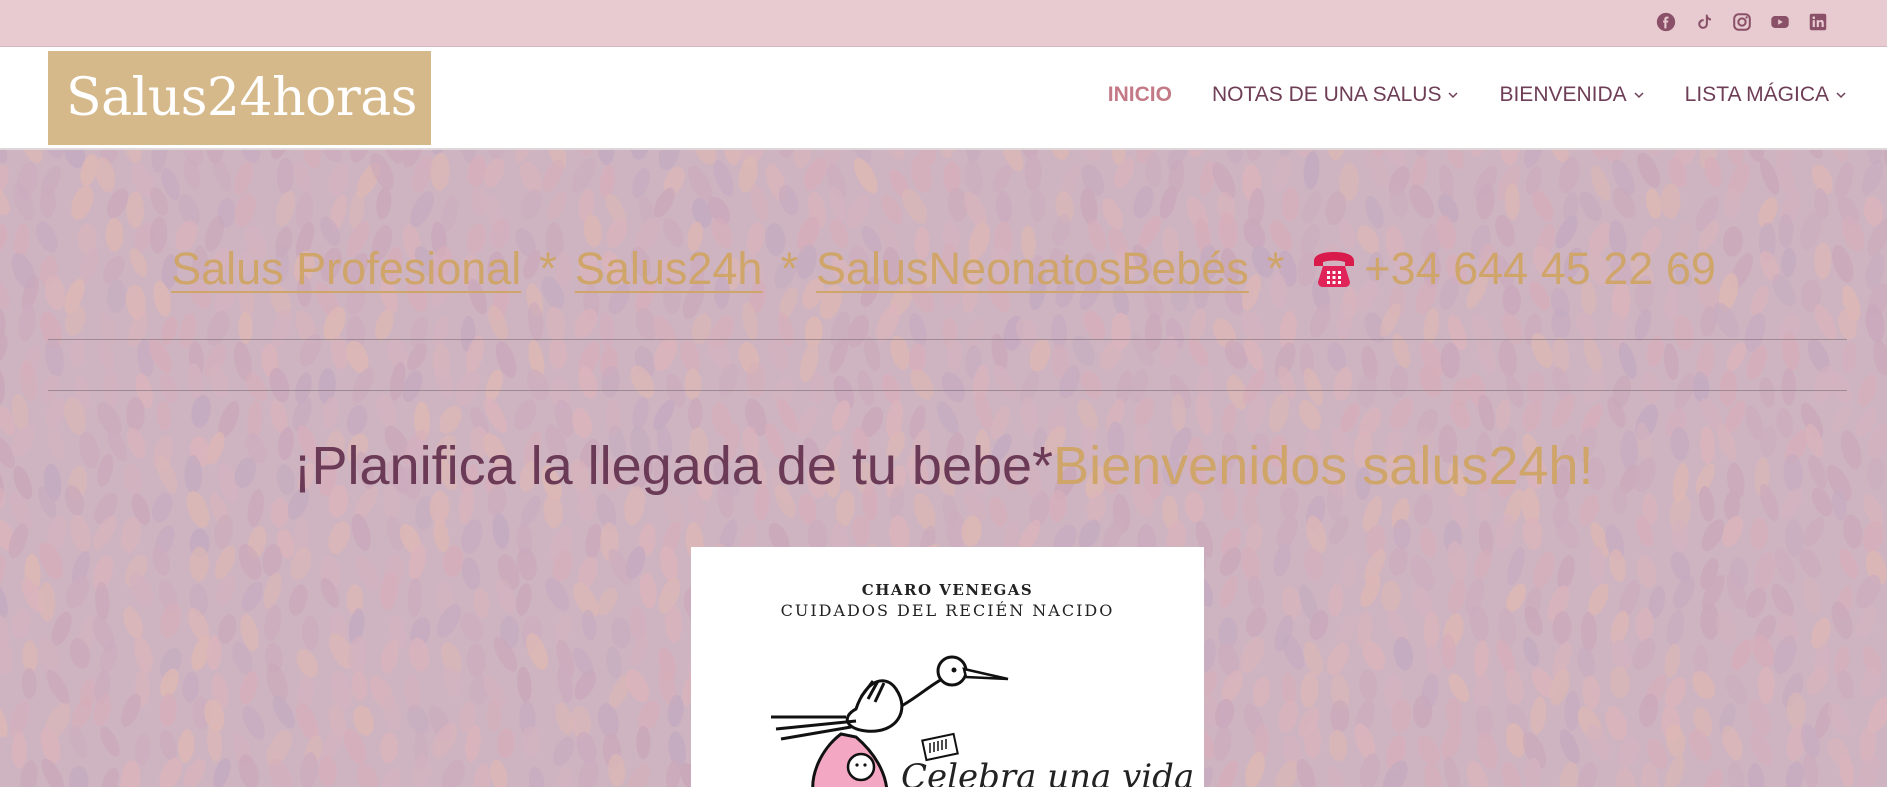 This screenshot has height=787, width=1887. I want to click on link-salus-neonatos: SalusNeonatosBebés, so click(1032, 269).